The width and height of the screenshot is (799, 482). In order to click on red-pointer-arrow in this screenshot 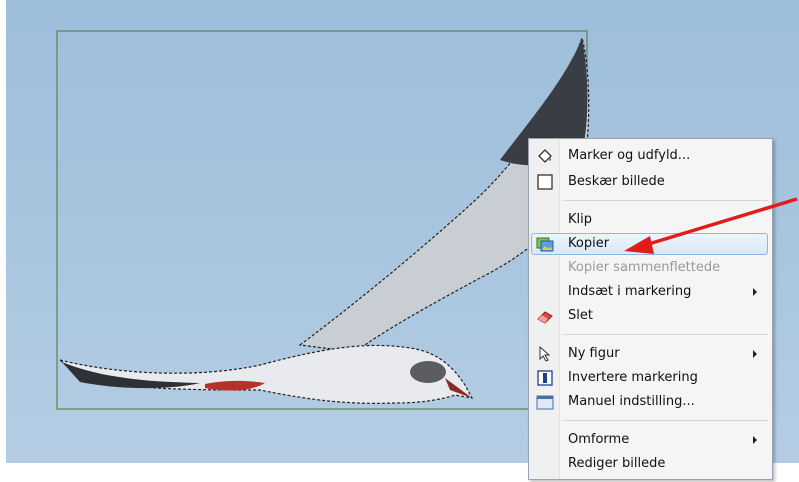, I will do `click(711, 225)`.